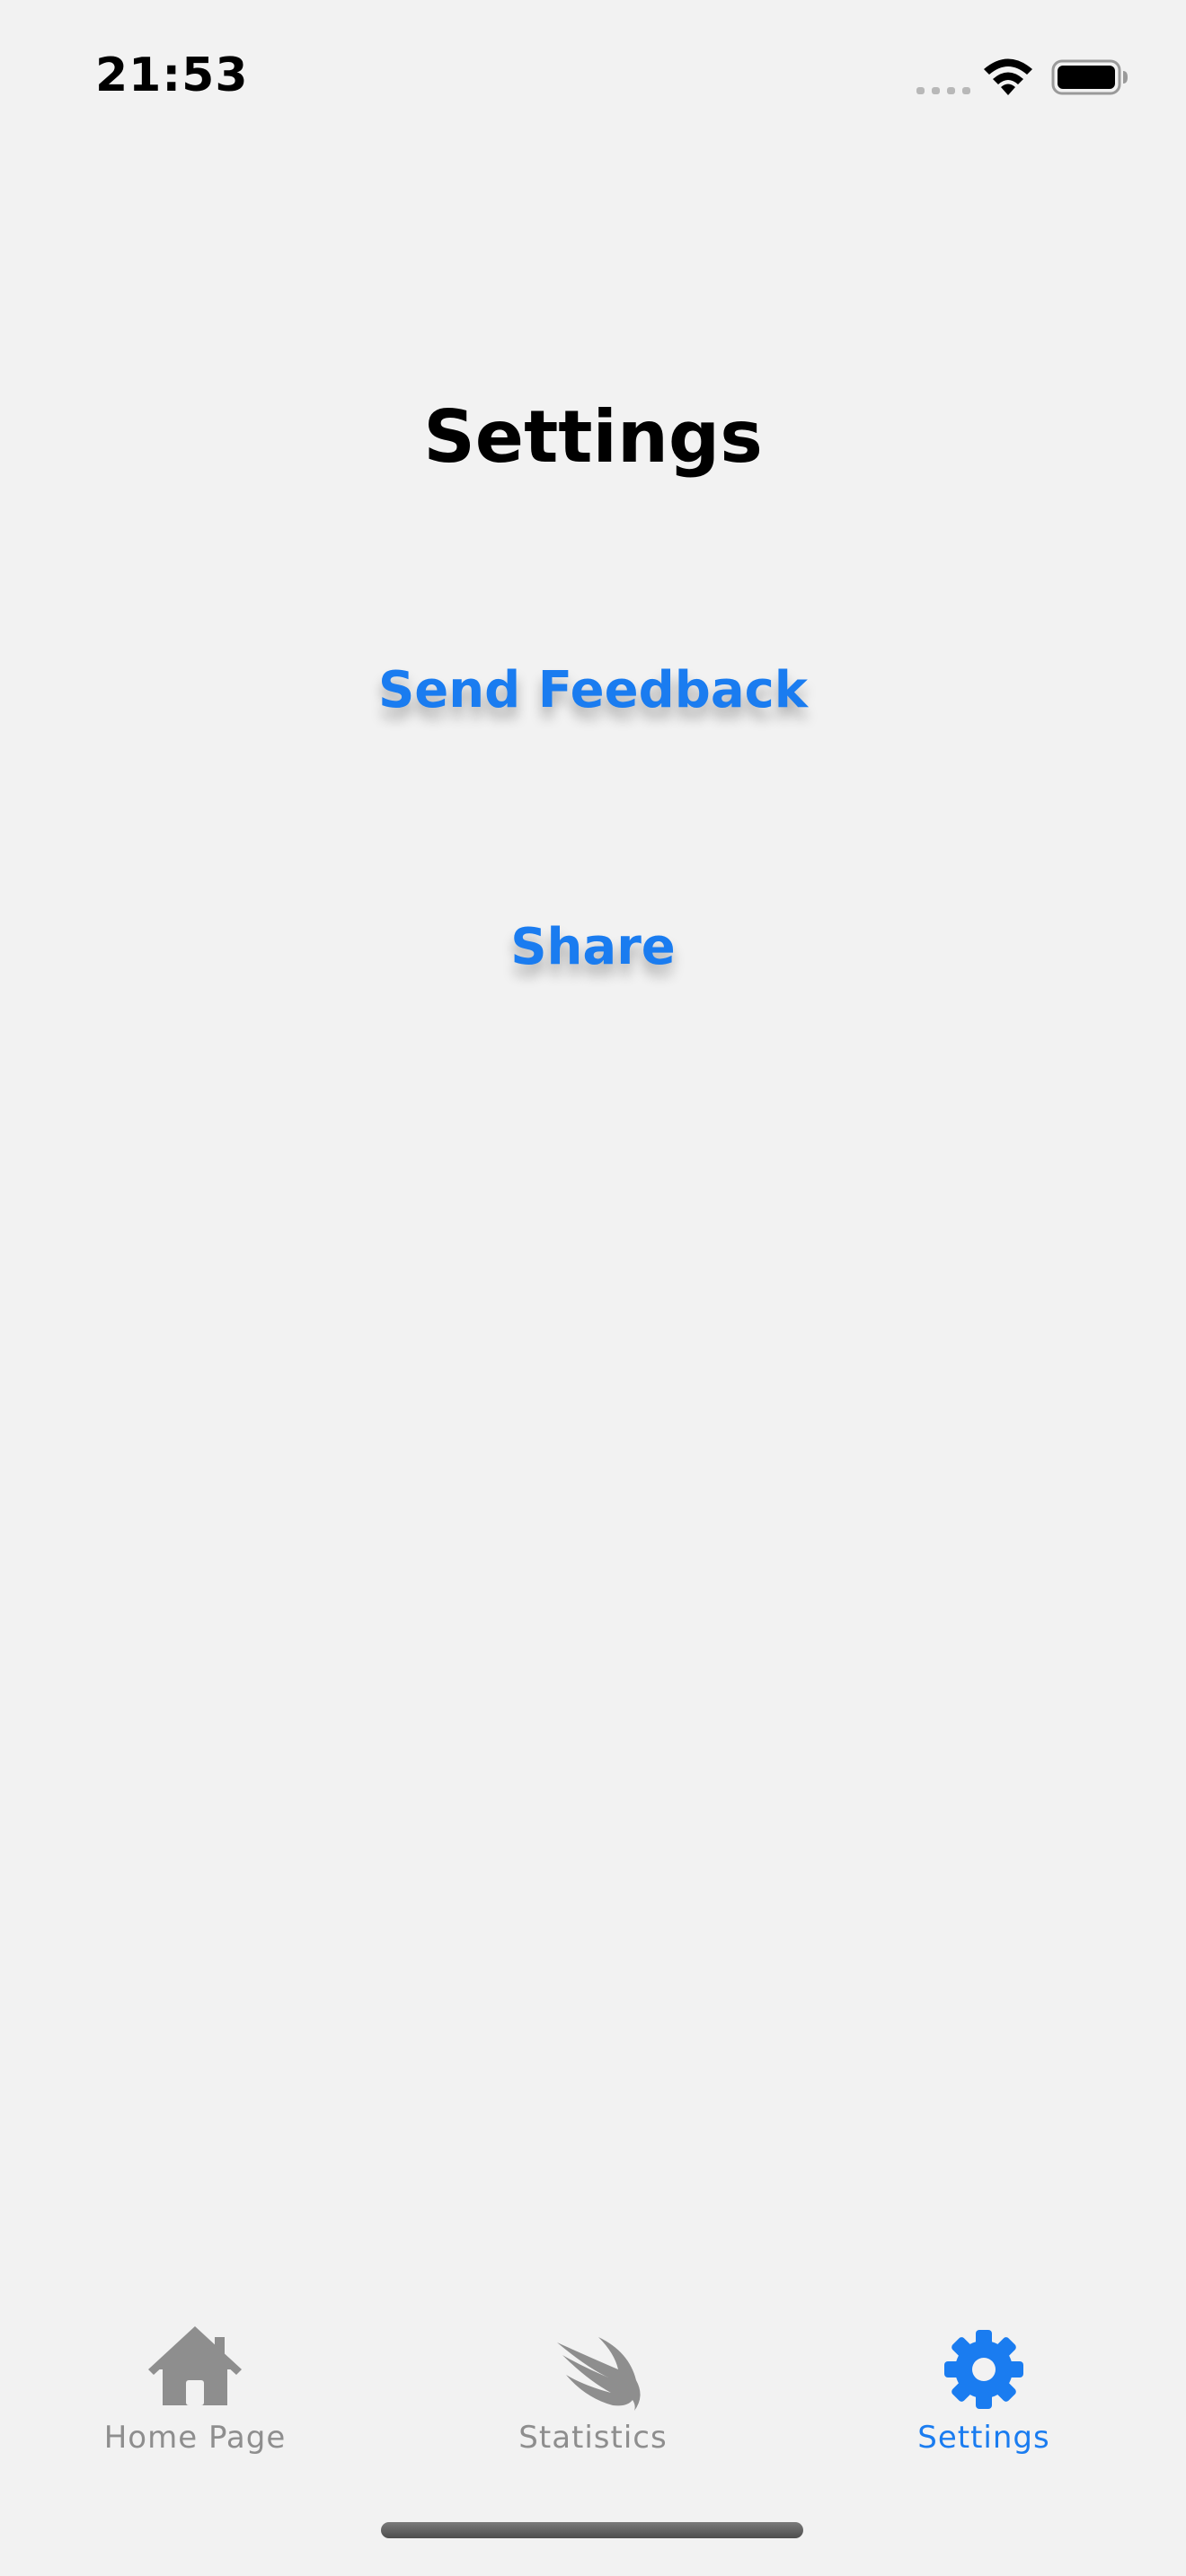  Describe the element at coordinates (195, 2438) in the screenshot. I see `tab-home-page-label: Home Page` at that location.